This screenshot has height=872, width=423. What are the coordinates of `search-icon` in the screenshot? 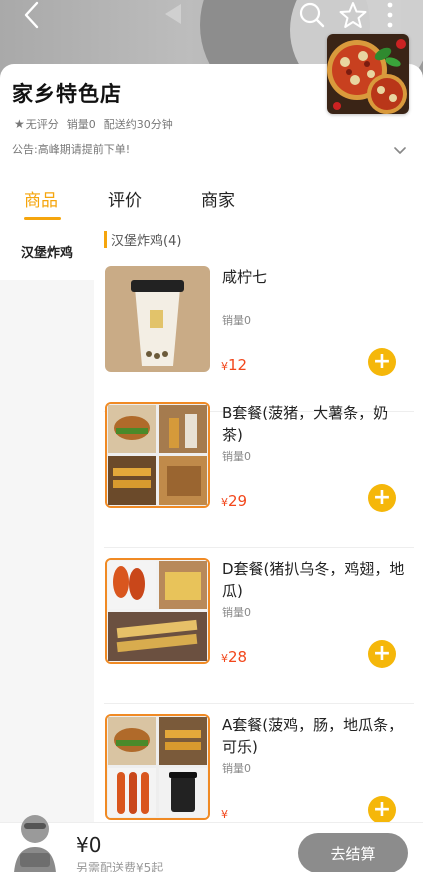 It's located at (312, 15).